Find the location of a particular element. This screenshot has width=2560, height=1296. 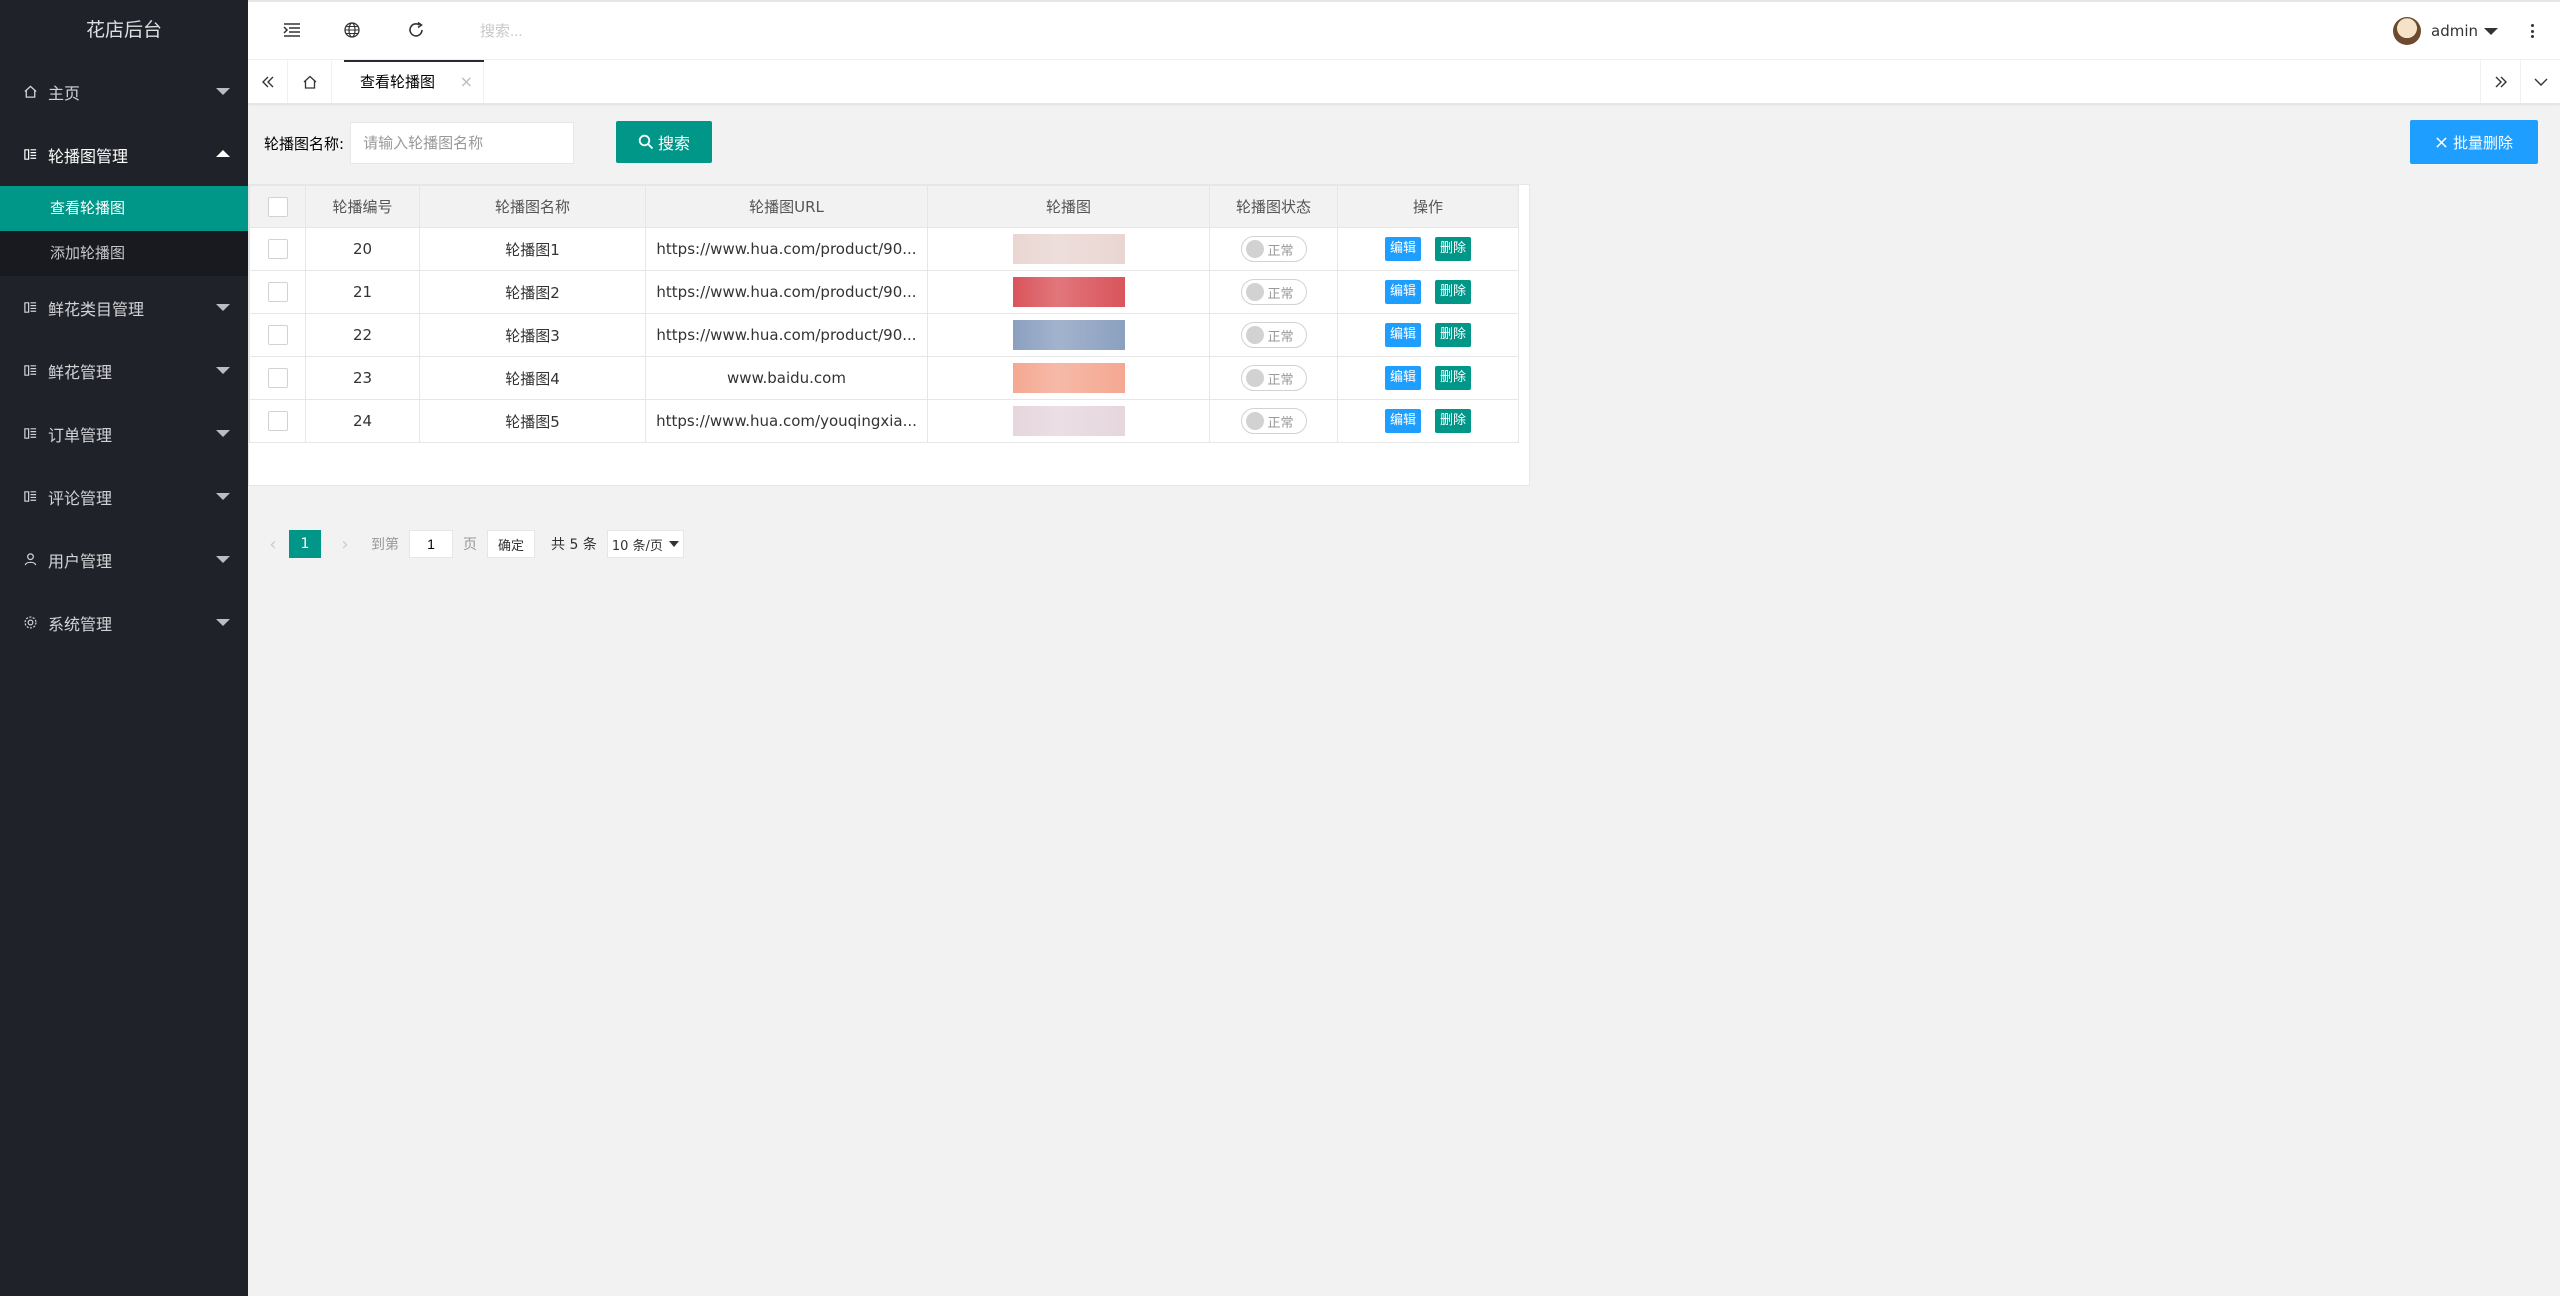

close-icon: × is located at coordinates (466, 81).